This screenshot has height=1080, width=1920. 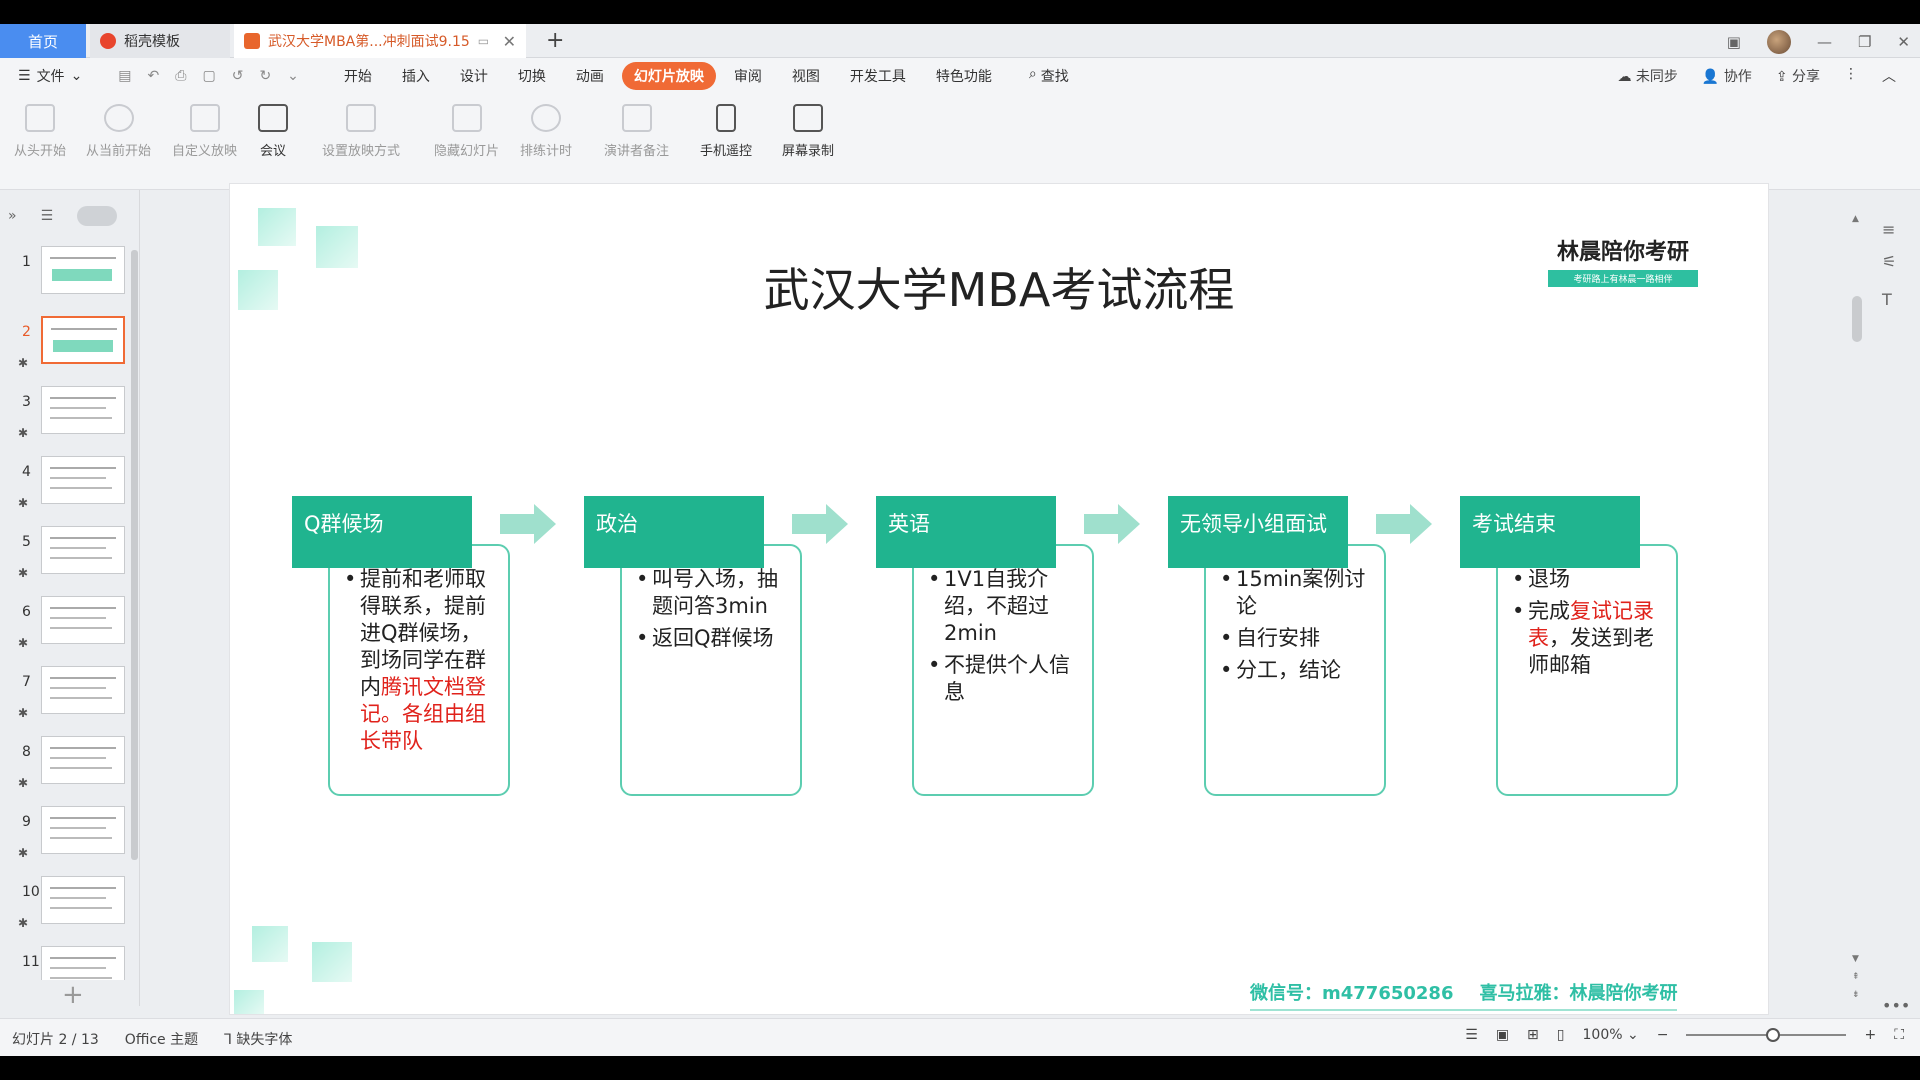 I want to click on collab-button: 👤 协作, so click(x=1727, y=76).